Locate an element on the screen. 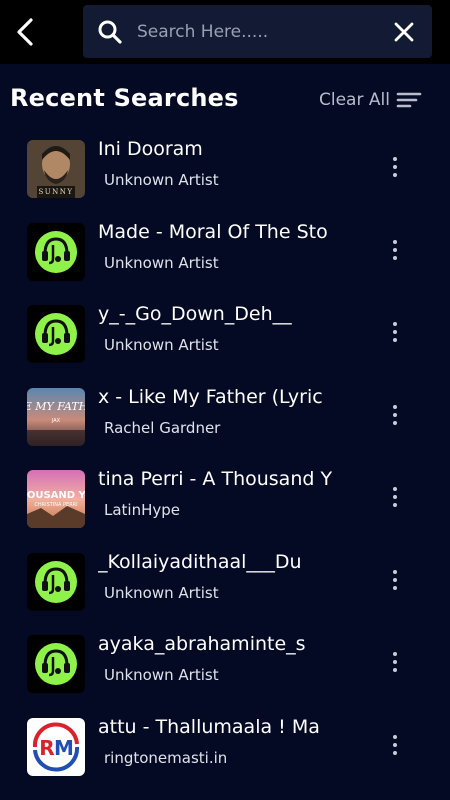  search-box is located at coordinates (257, 31).